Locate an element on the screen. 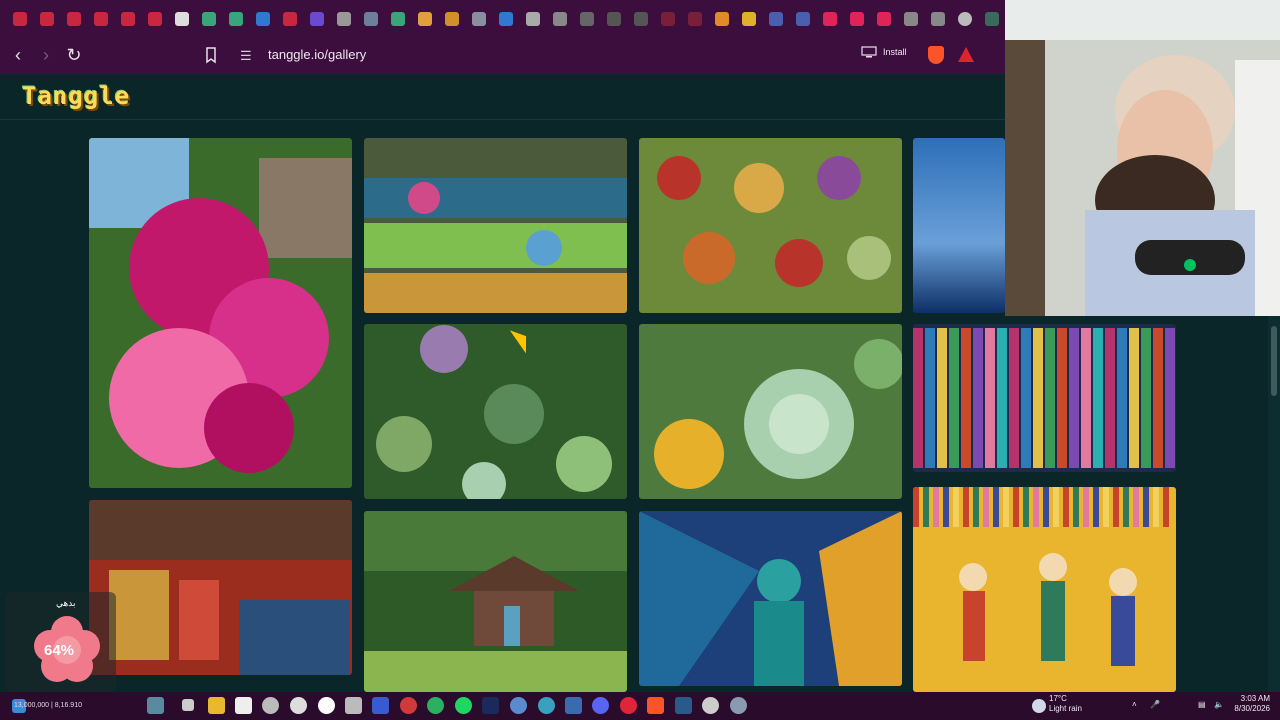 This screenshot has width=1280, height=720. spotify-icon is located at coordinates (463, 705).